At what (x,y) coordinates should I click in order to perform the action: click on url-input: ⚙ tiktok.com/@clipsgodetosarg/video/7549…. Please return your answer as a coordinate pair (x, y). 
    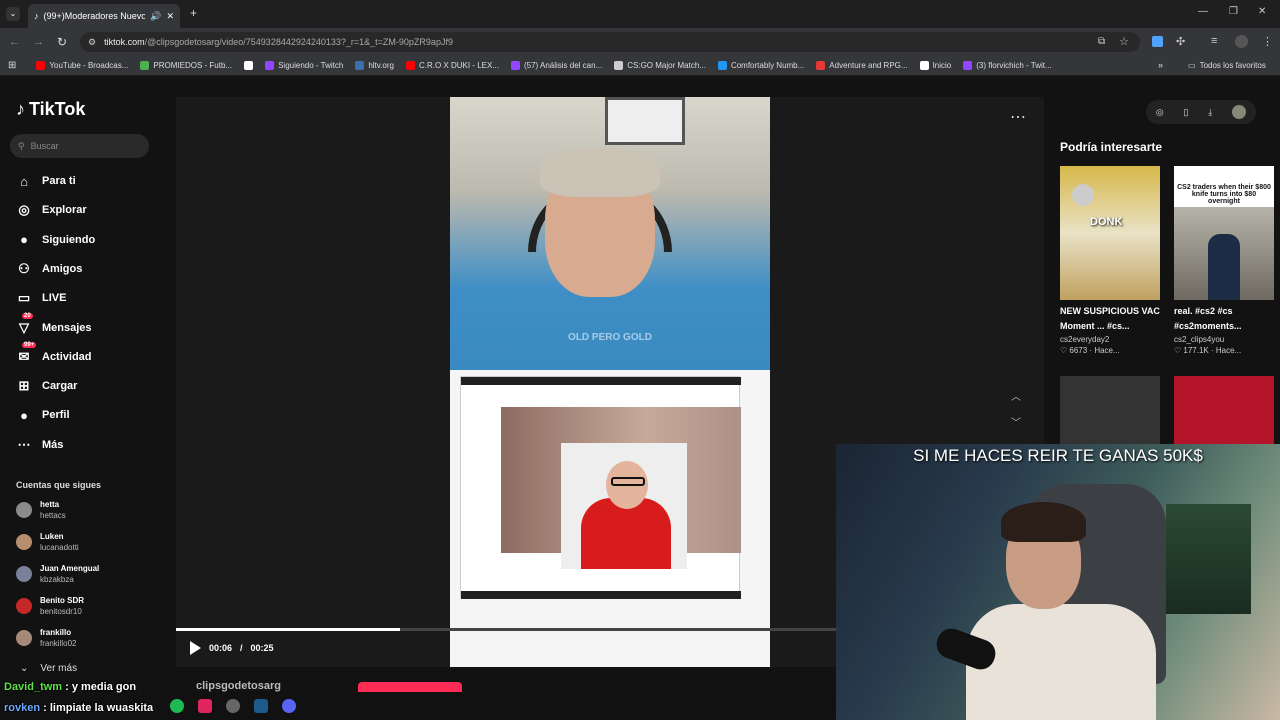
    Looking at the image, I should click on (610, 42).